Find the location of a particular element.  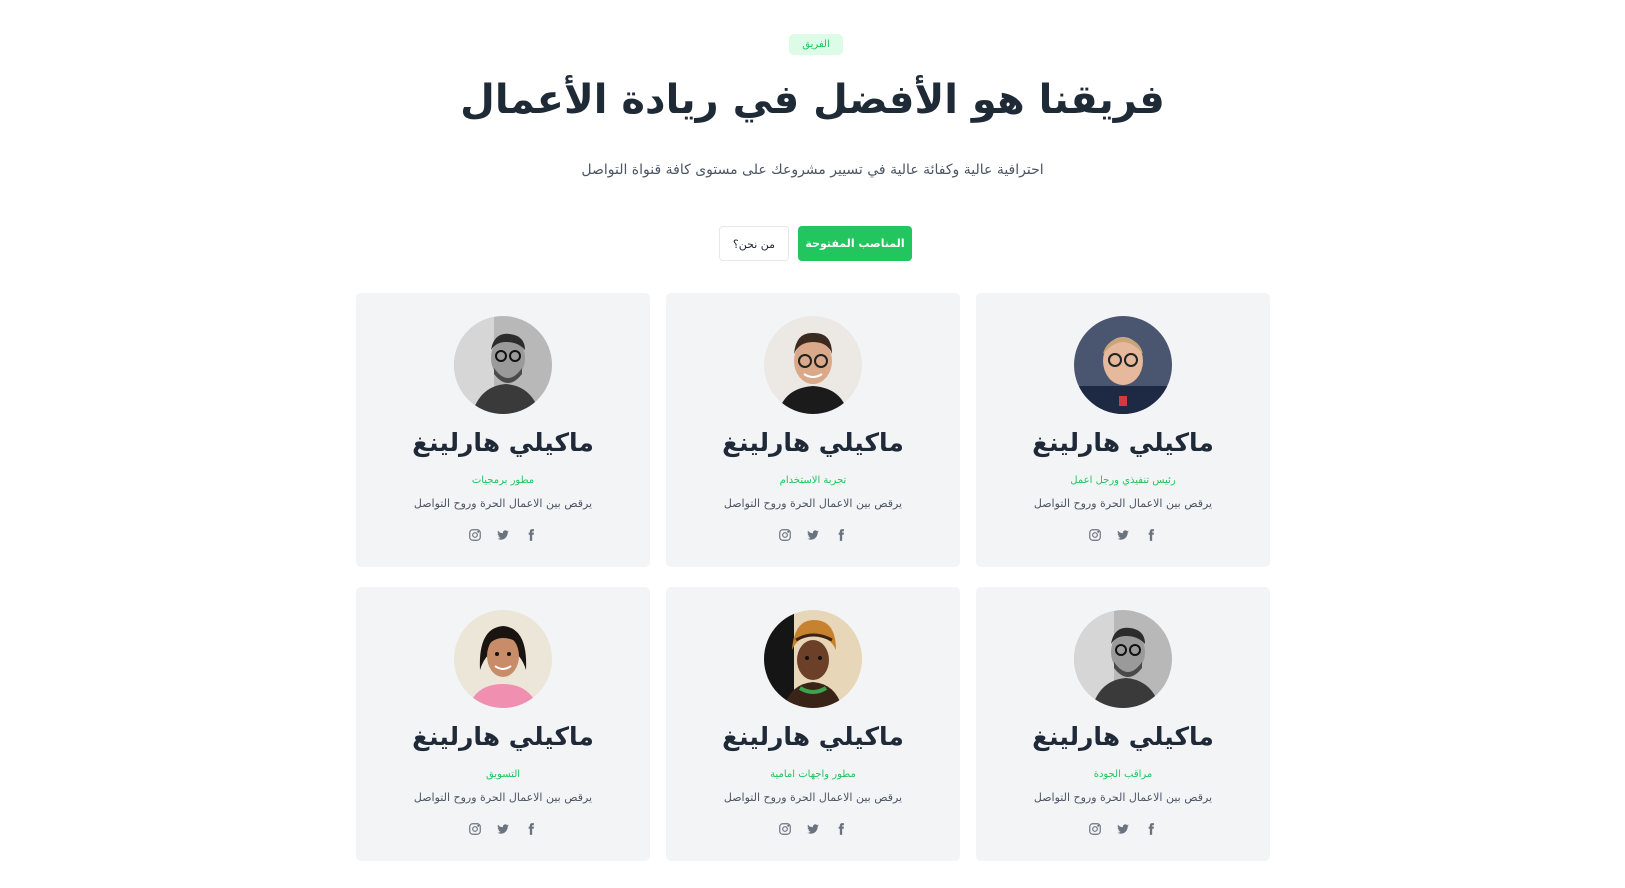

page-title: فريقنا هو الأفضل في ريادة الأعمال is located at coordinates (812, 100).